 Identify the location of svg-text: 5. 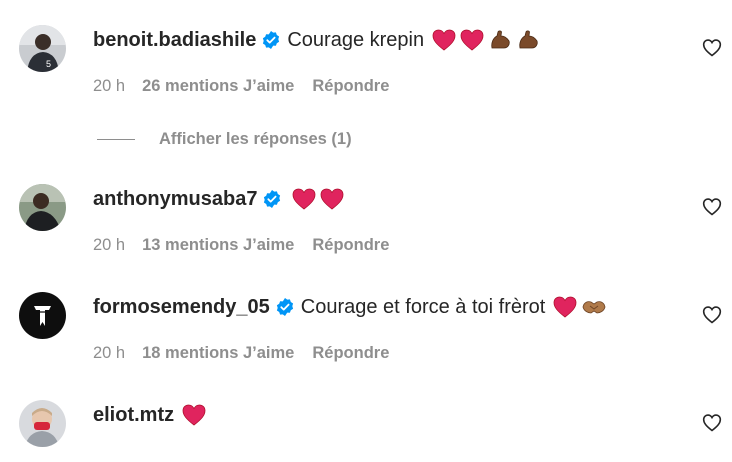
(48, 64).